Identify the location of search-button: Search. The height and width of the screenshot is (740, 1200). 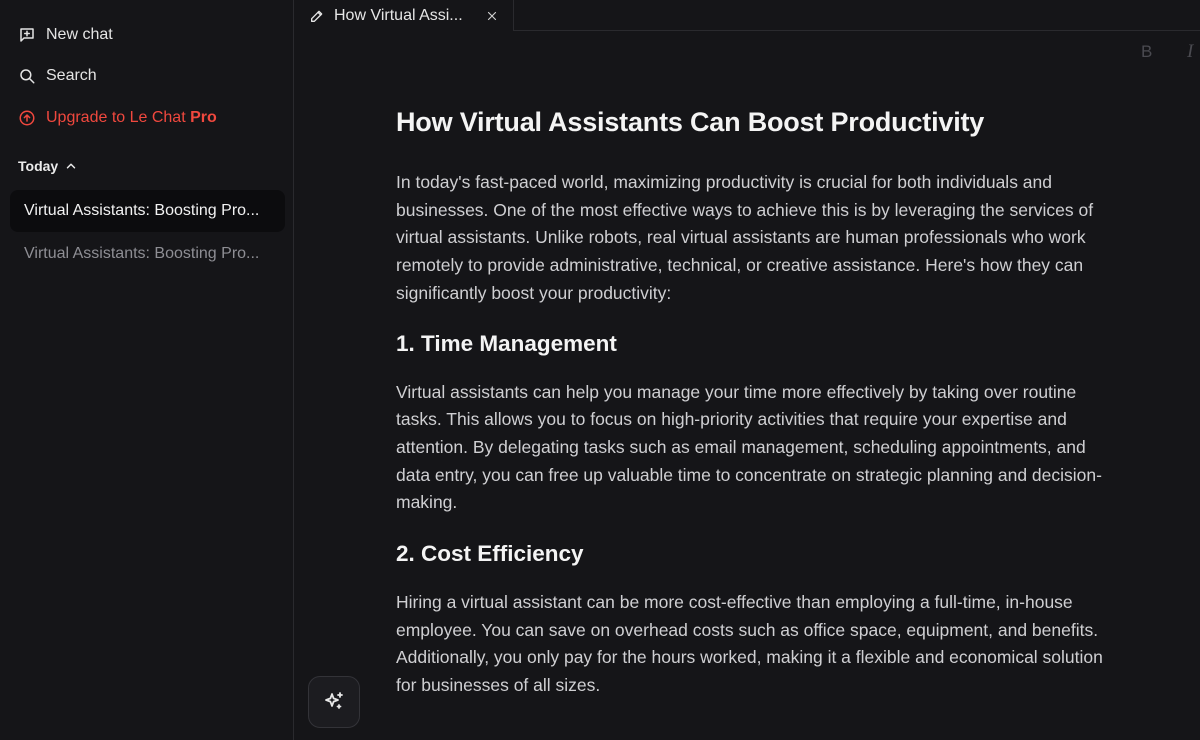
(57, 76).